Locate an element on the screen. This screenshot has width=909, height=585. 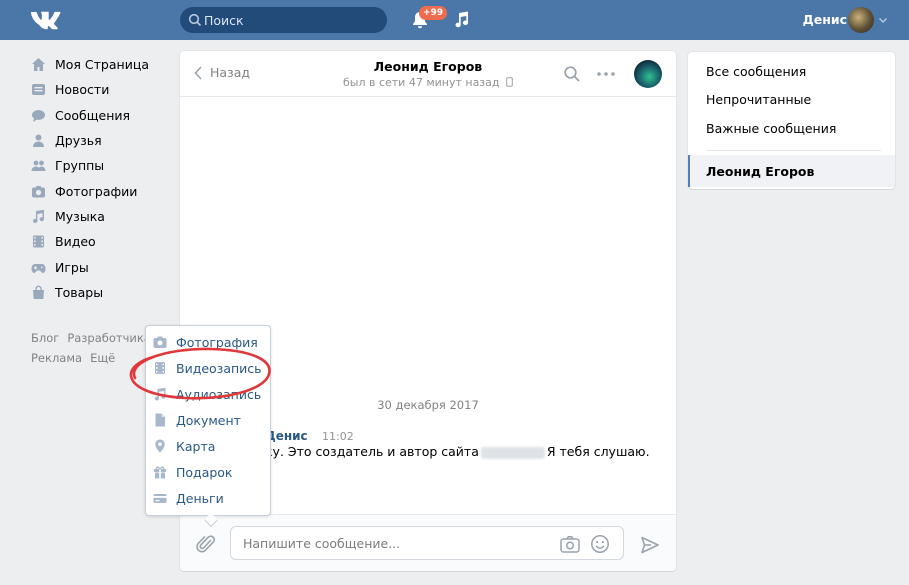
sidebar-item-my-page: Моя Страница is located at coordinates (99, 64).